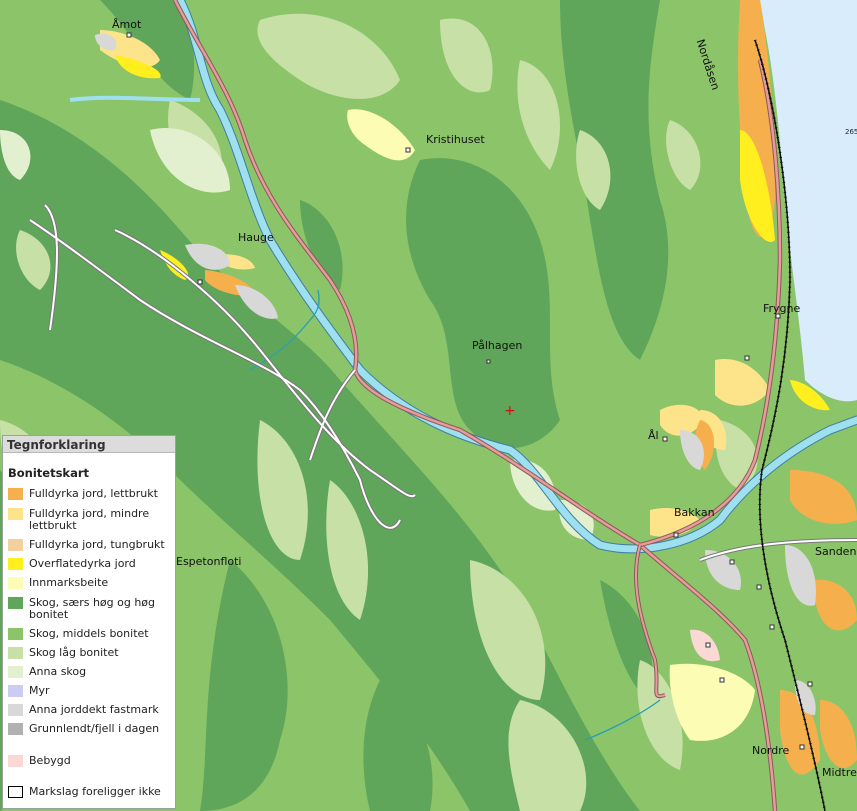 The image size is (857, 811). Describe the element at coordinates (135, 98) in the screenshot. I see `stream` at that location.